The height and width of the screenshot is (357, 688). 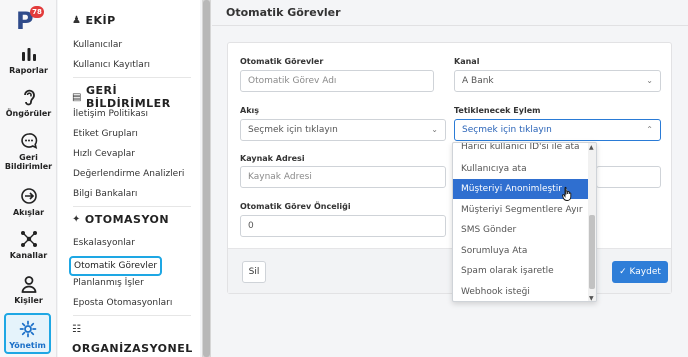 What do you see at coordinates (77, 329) in the screenshot?
I see `org-chart-icon: ☷` at bounding box center [77, 329].